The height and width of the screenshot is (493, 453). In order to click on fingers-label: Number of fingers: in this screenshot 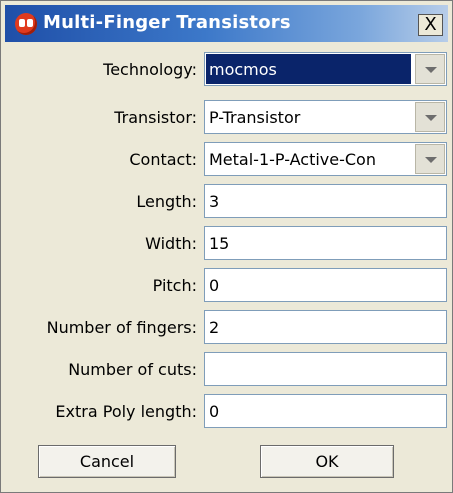, I will do `click(121, 327)`.